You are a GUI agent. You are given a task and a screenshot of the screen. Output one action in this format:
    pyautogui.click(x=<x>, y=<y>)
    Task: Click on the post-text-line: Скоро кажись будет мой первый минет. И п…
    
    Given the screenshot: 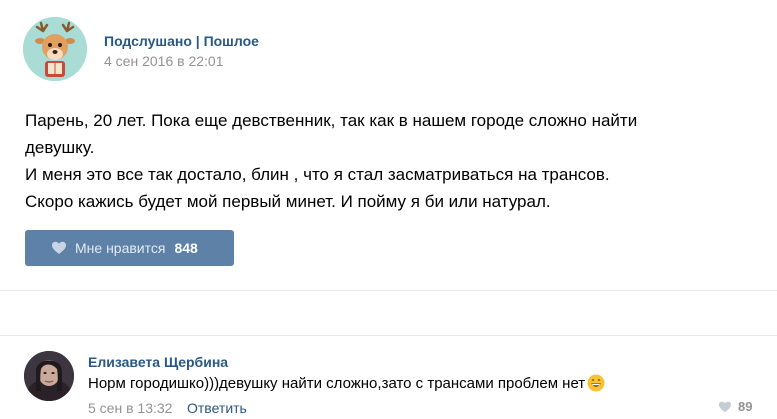 What is the action you would take?
    pyautogui.click(x=288, y=201)
    